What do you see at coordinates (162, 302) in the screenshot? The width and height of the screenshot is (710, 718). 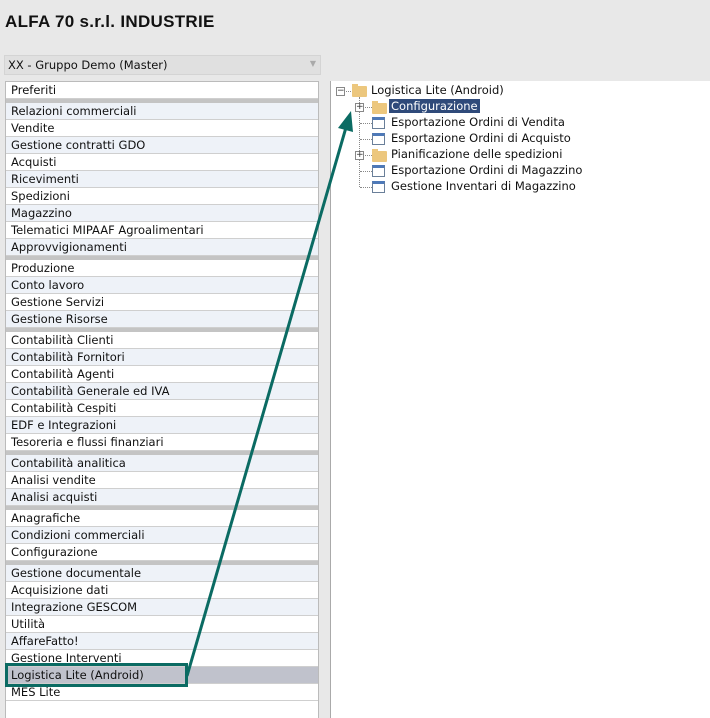 I see `menu-item: Gestione Servizi` at bounding box center [162, 302].